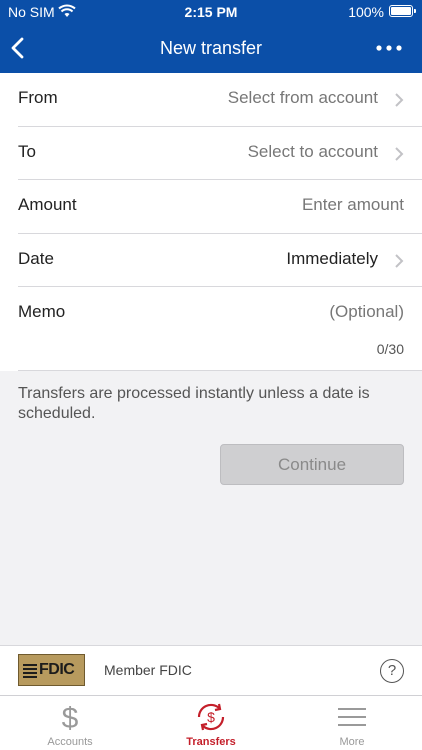  Describe the element at coordinates (353, 205) in the screenshot. I see `amount-input: Enter amount` at that location.